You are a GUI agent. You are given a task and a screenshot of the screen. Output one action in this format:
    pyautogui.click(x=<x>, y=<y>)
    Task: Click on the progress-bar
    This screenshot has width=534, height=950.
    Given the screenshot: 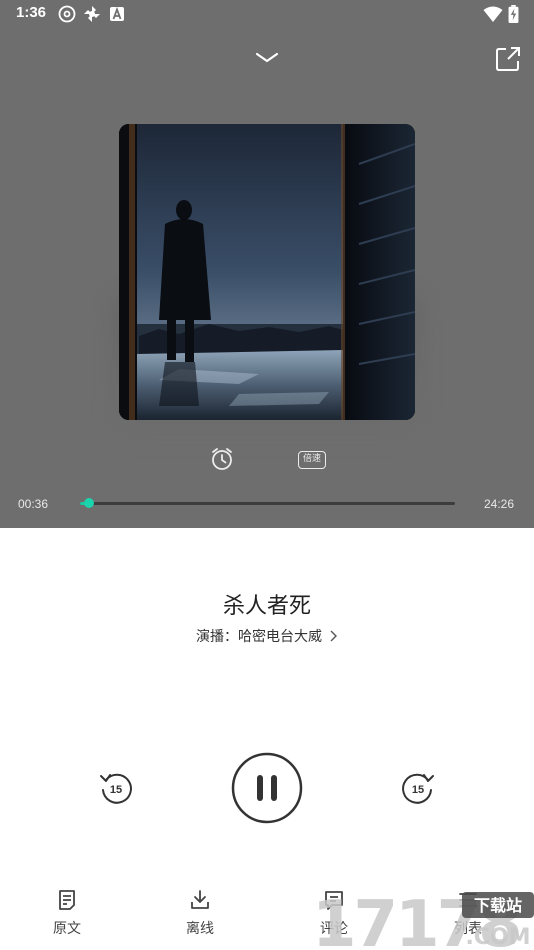 What is the action you would take?
    pyautogui.click(x=267, y=503)
    